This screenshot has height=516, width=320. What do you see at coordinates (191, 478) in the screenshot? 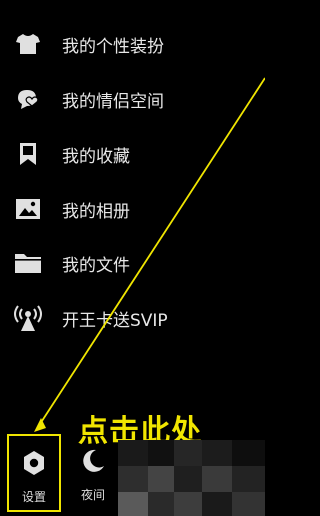
I see `pixelated-redaction` at bounding box center [191, 478].